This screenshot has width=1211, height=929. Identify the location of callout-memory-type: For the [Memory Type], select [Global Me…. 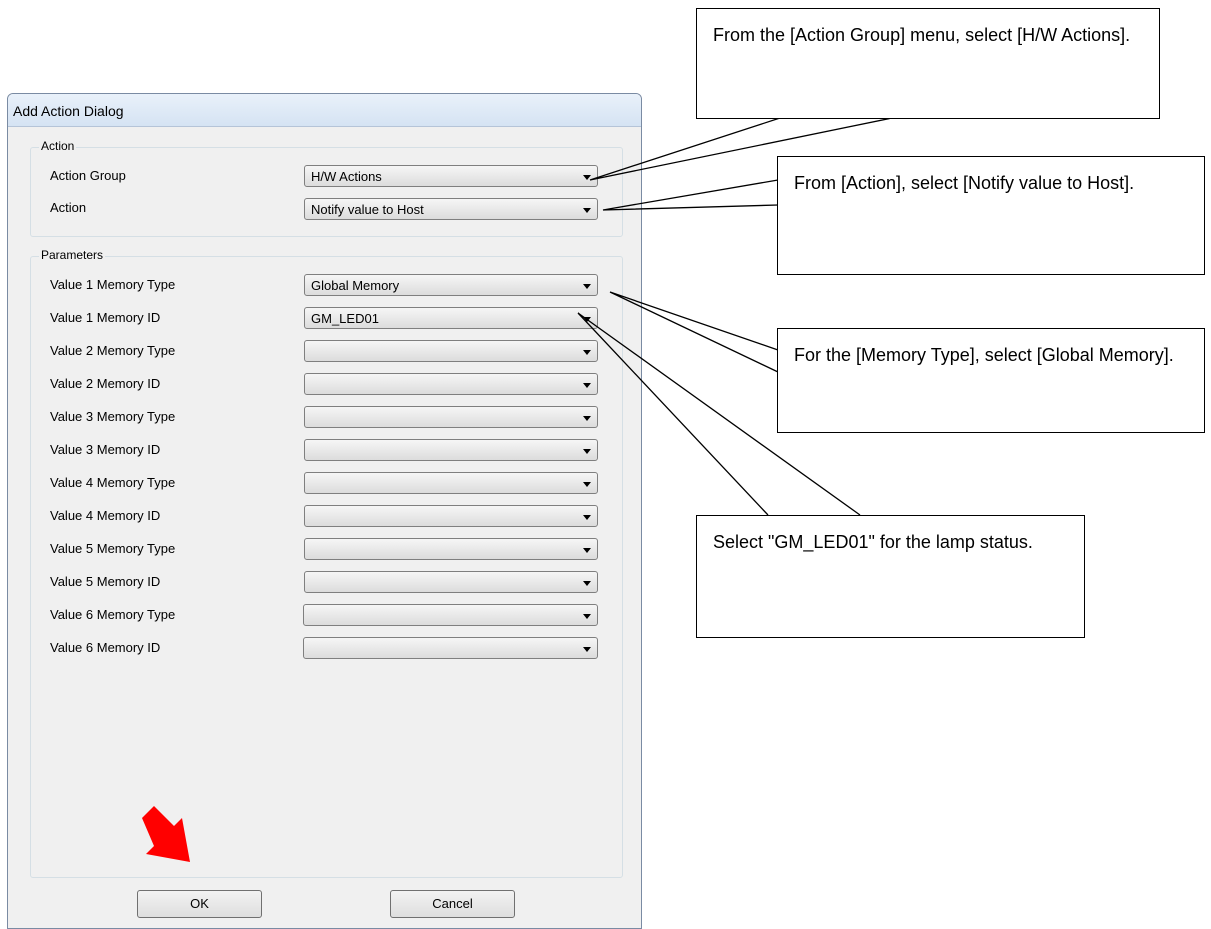
(991, 380).